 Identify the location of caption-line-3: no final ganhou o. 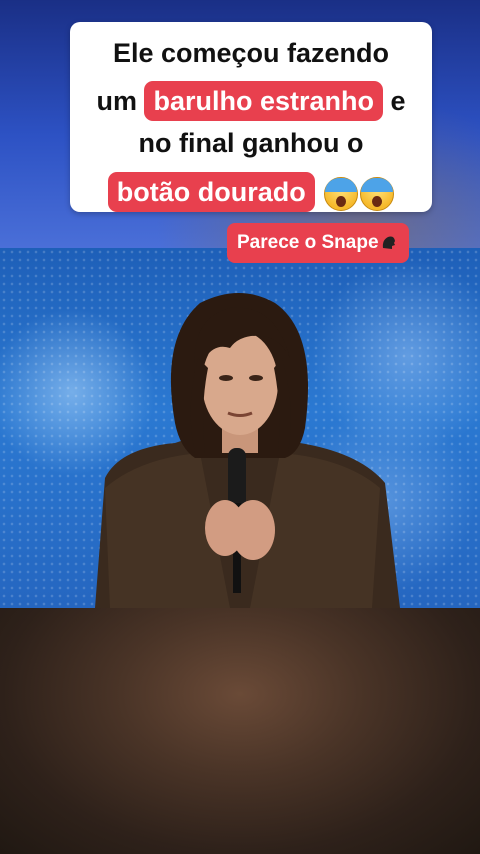
(251, 143).